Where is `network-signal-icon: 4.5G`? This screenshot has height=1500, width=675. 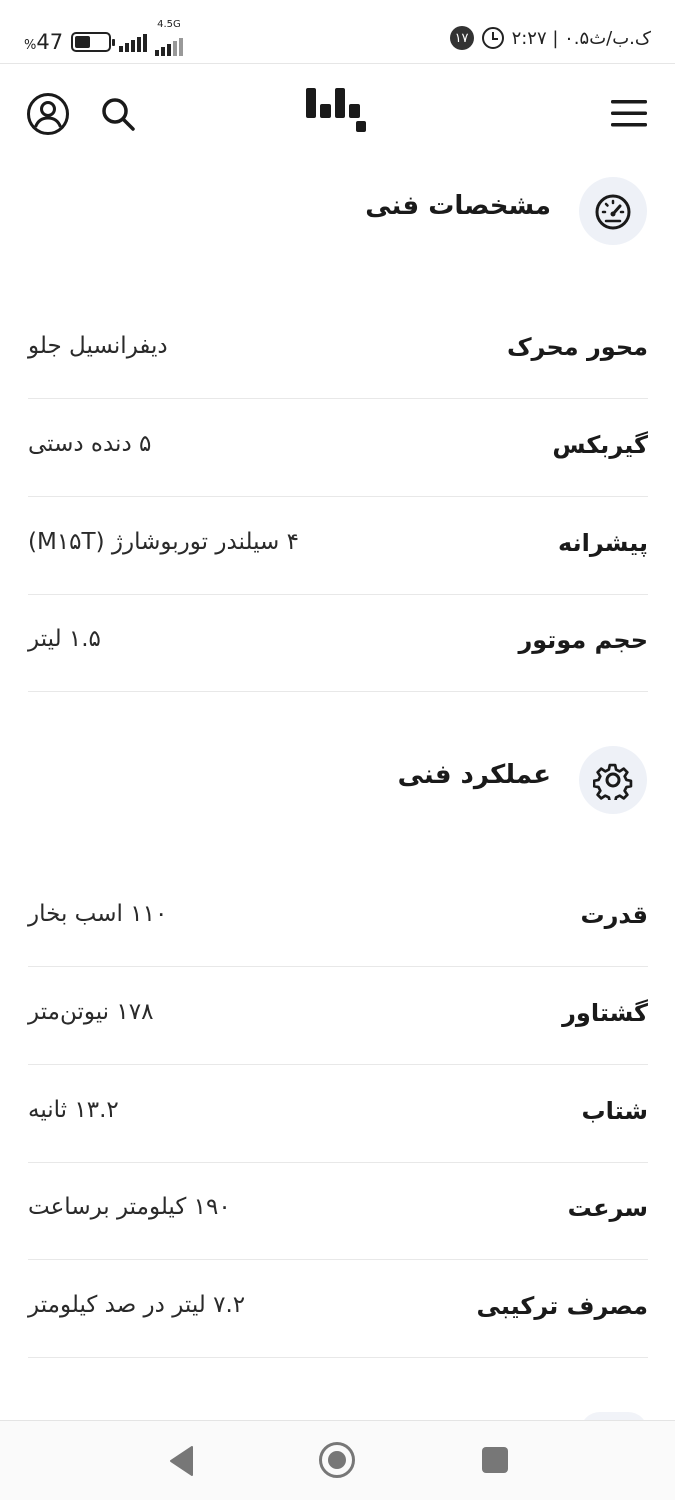 network-signal-icon: 4.5G is located at coordinates (169, 37).